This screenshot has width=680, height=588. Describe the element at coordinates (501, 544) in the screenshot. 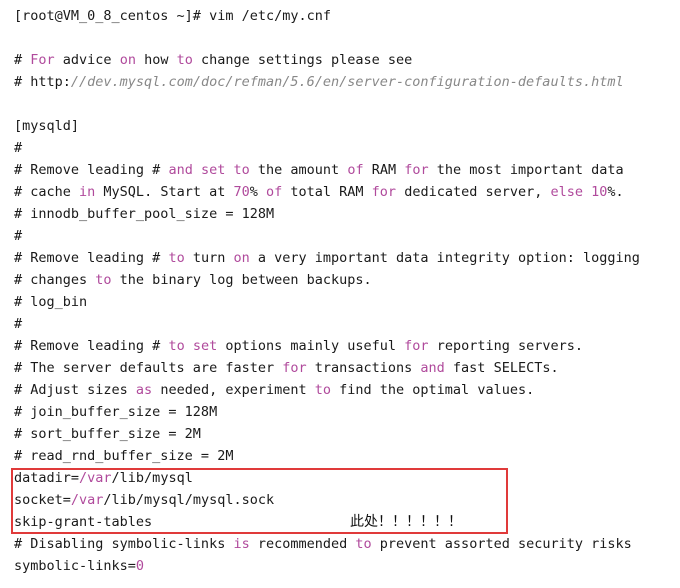

I see `line-segment: prevent assorted security risks` at that location.